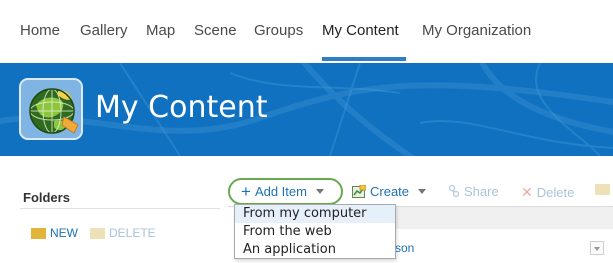 Image resolution: width=613 pixels, height=263 pixels. Describe the element at coordinates (454, 191) in the screenshot. I see `share-icon` at that location.